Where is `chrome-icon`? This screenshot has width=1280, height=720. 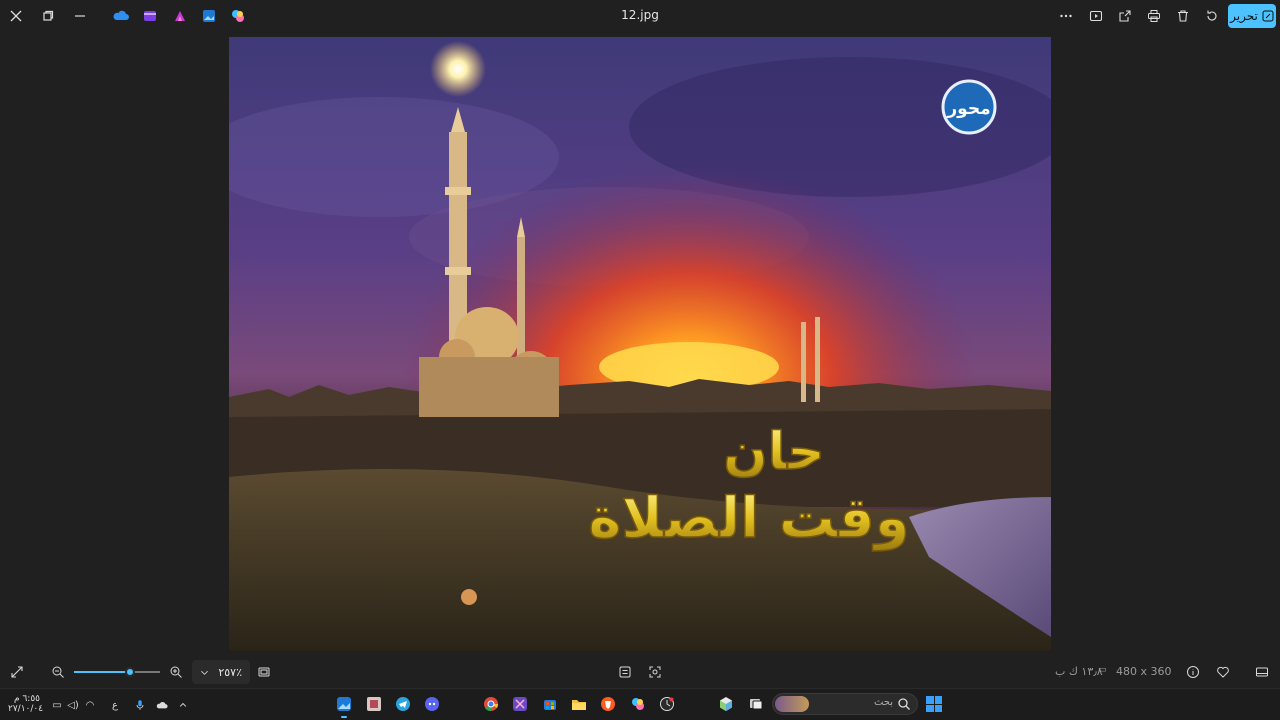 chrome-icon is located at coordinates (491, 704).